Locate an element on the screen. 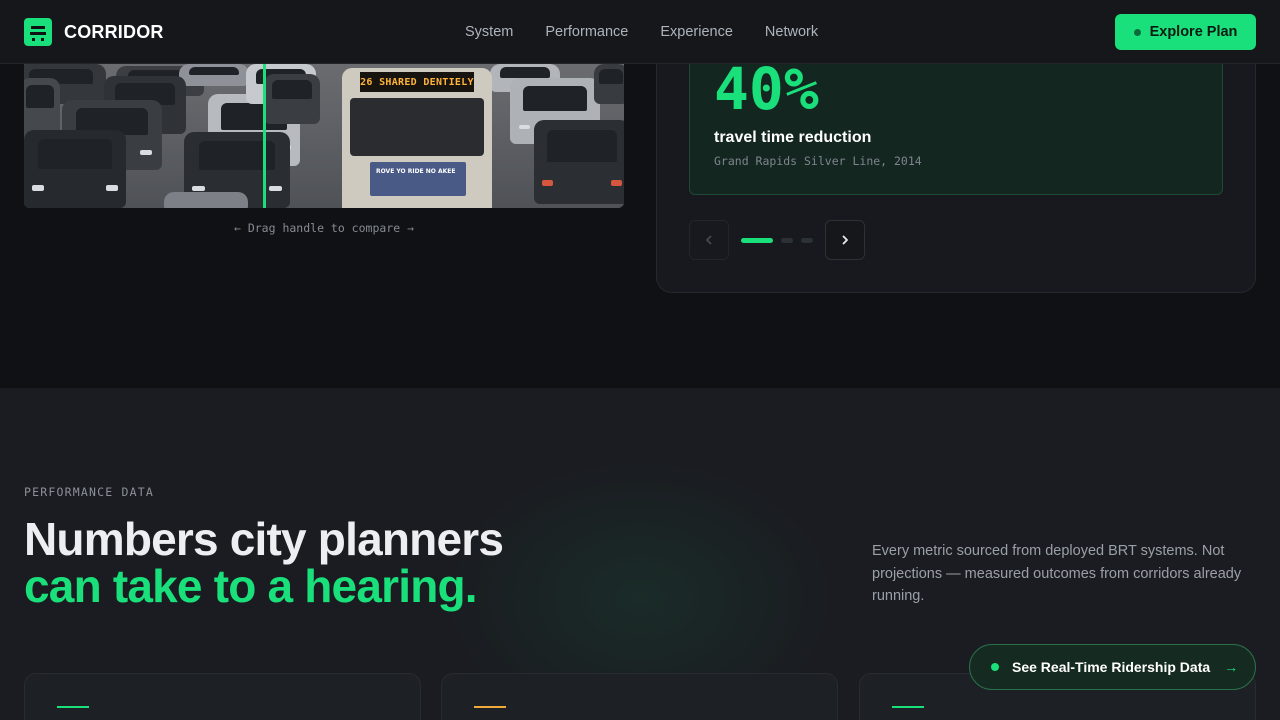 Image resolution: width=1280 pixels, height=720 pixels. ridership-data-label: See Real-Time Ridership Data is located at coordinates (1111, 667).